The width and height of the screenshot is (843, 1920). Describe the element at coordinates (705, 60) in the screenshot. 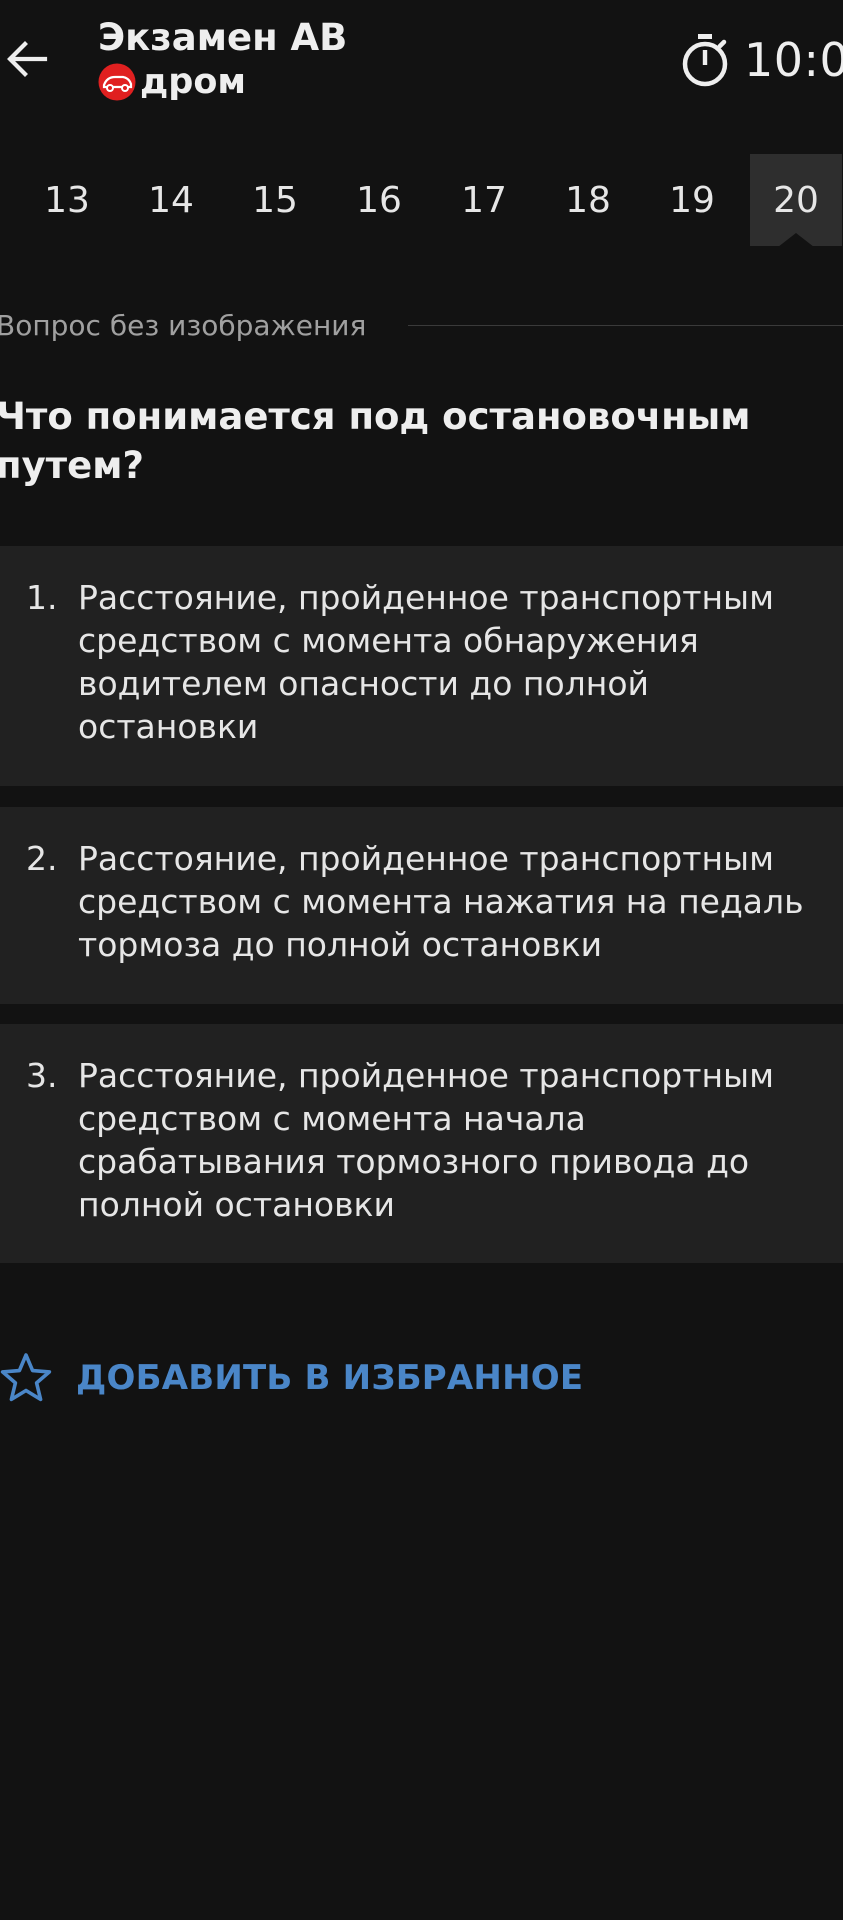

I see `stopwatch-icon` at that location.